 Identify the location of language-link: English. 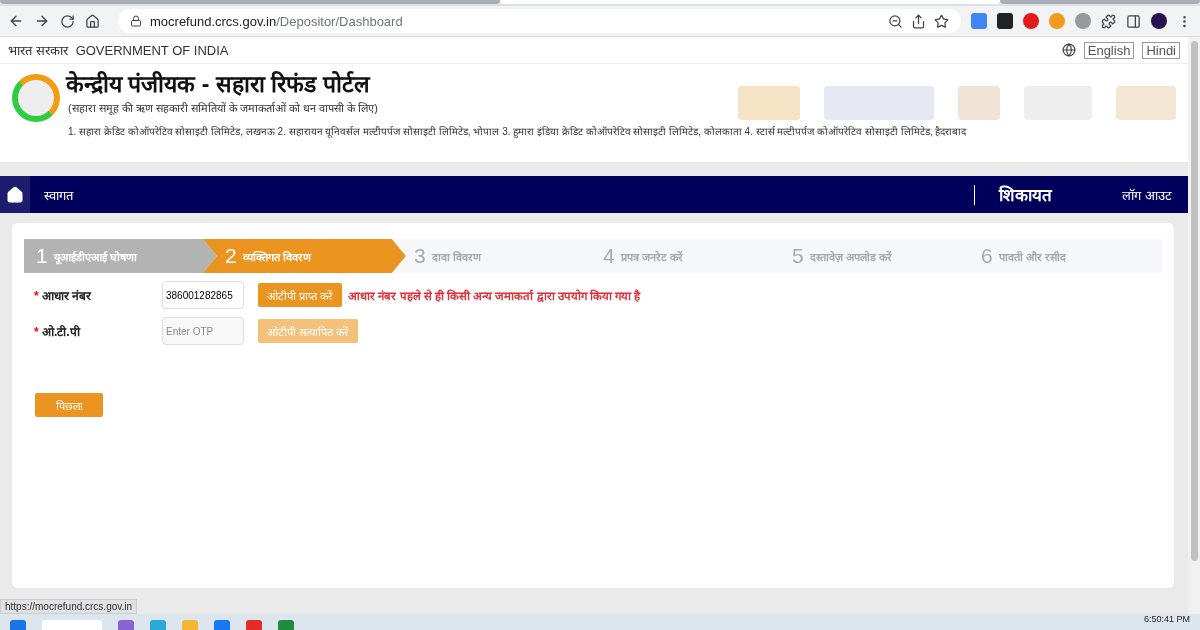
(1109, 50).